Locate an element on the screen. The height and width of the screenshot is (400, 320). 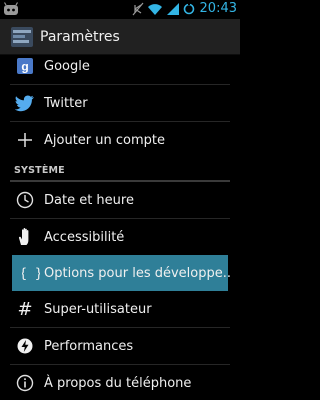
list-item-add-account: Ajouter un compte is located at coordinates (120, 140).